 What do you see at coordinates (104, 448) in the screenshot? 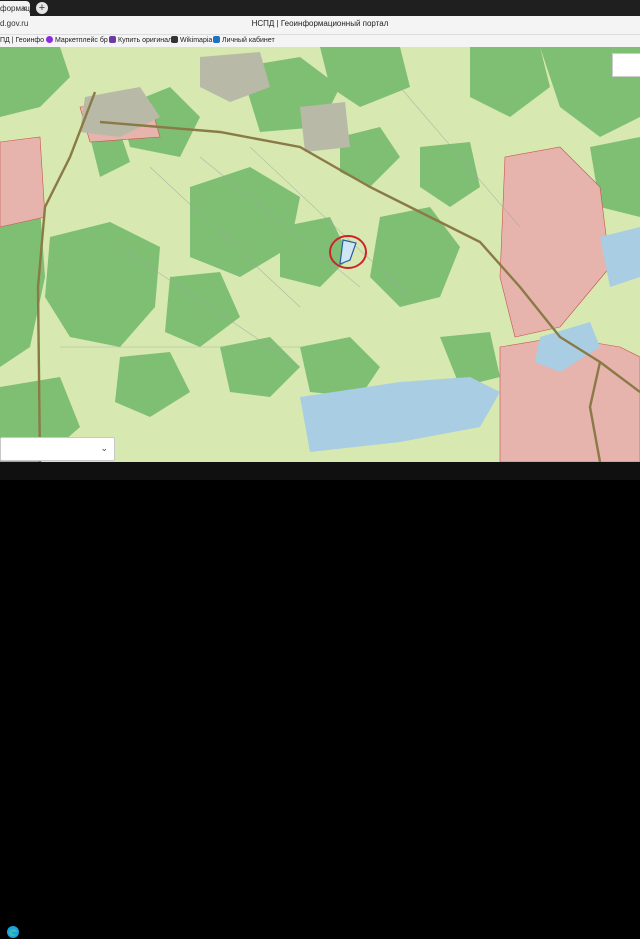
I see `chevron-down-icon: ⌄` at bounding box center [104, 448].